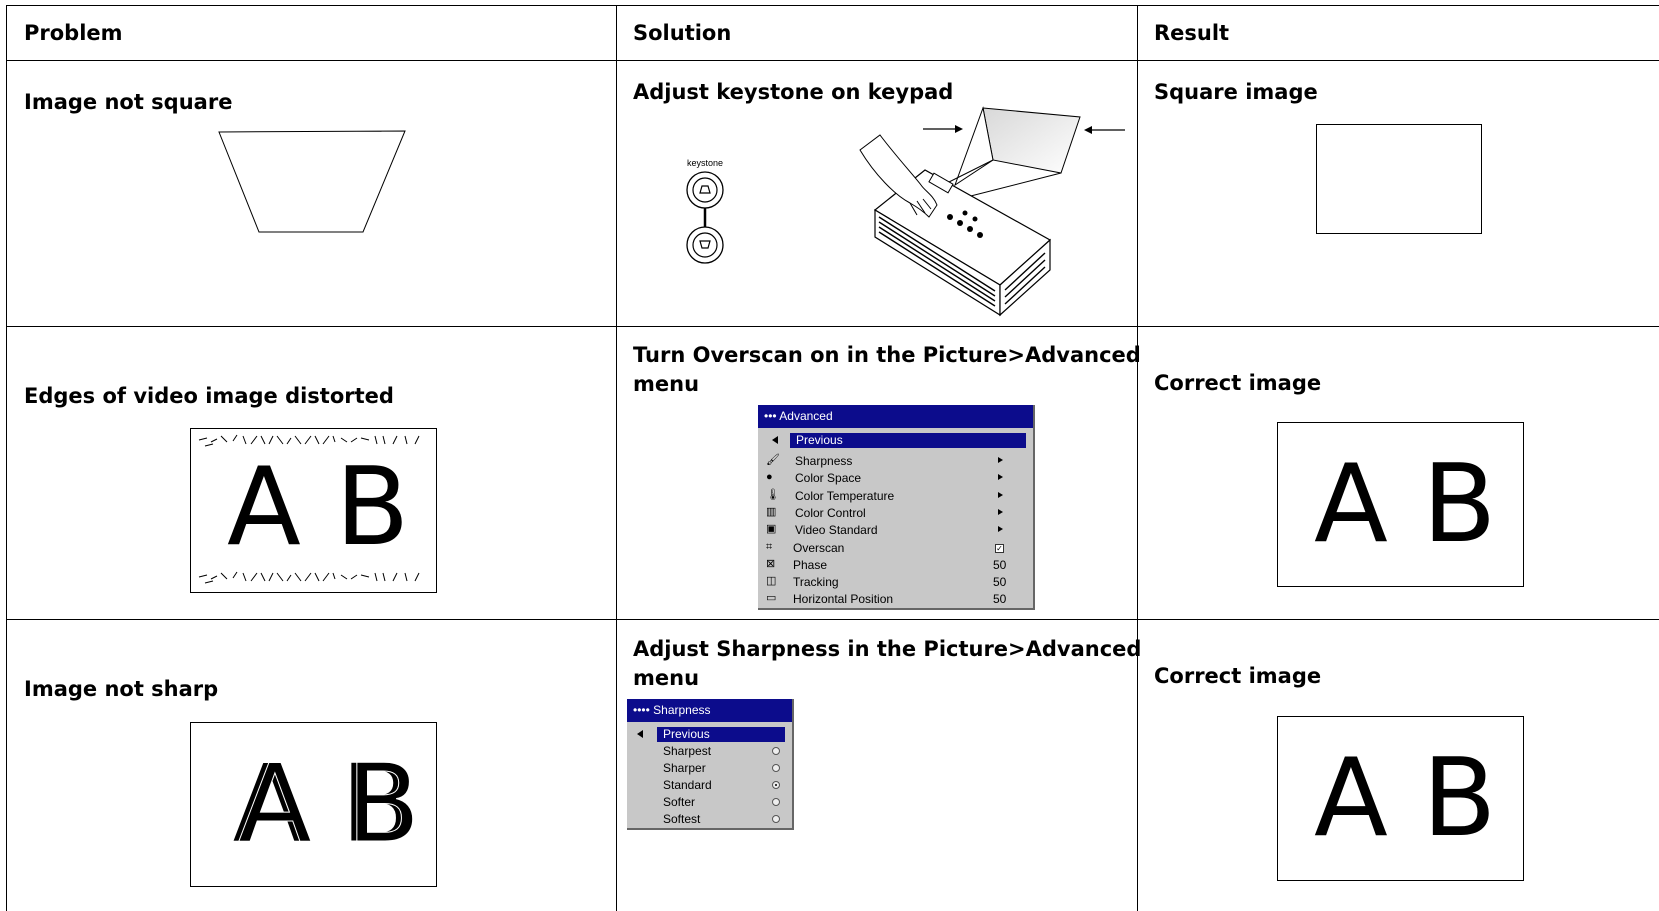 The width and height of the screenshot is (1659, 911). Describe the element at coordinates (771, 511) in the screenshot. I see `color-bars-icon: ▥` at that location.